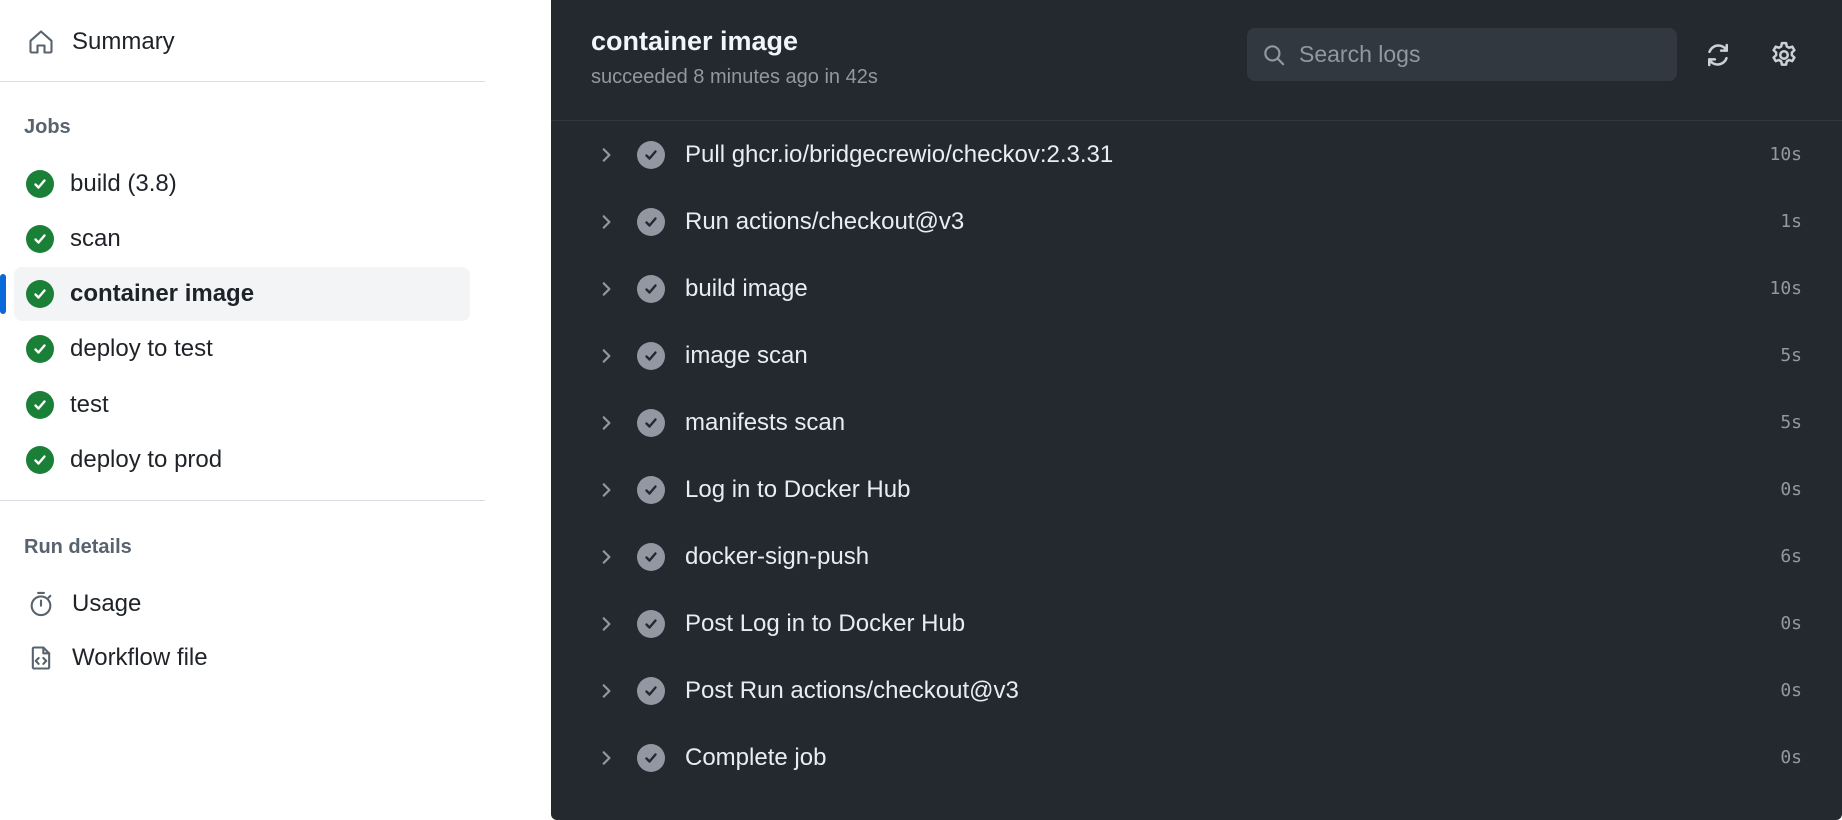 This screenshot has width=1842, height=820. What do you see at coordinates (1196, 221) in the screenshot?
I see `log-step: Run actions/checkout@v3 1s` at bounding box center [1196, 221].